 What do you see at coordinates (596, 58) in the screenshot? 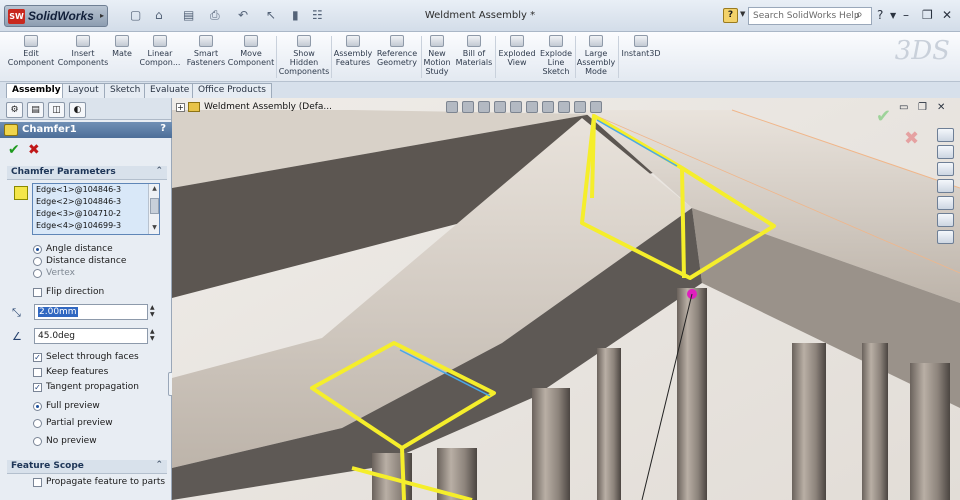
I see `large-assembly-mode-button: Large Assembly Mode` at bounding box center [596, 58].